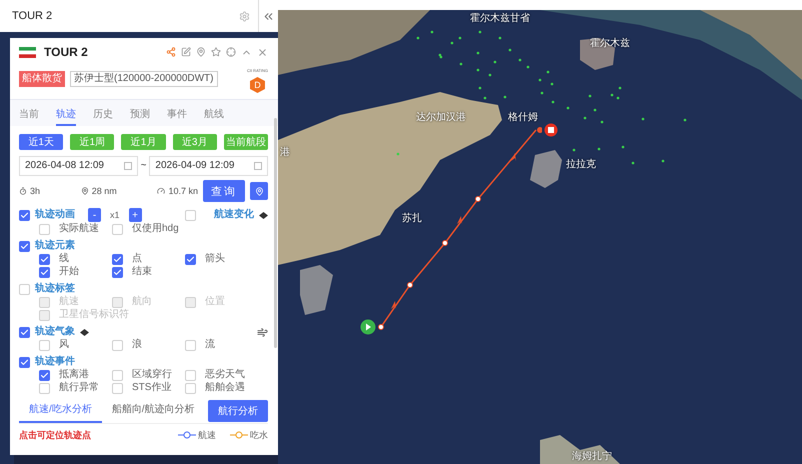 The height and width of the screenshot is (464, 802). What do you see at coordinates (581, 165) in the screenshot?
I see `place-label: 拉拉克` at bounding box center [581, 165].